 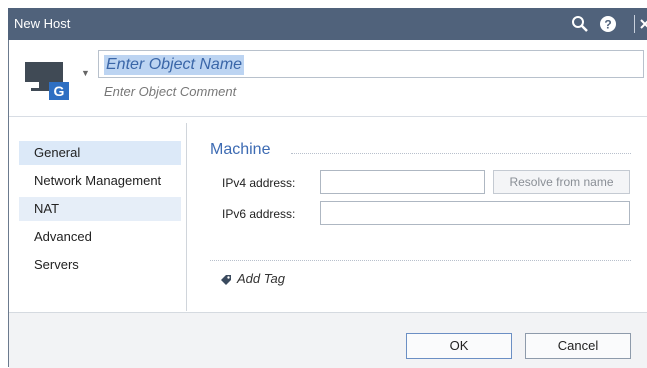 I want to click on resolve-from-name-button: Resolve from name, so click(x=561, y=182).